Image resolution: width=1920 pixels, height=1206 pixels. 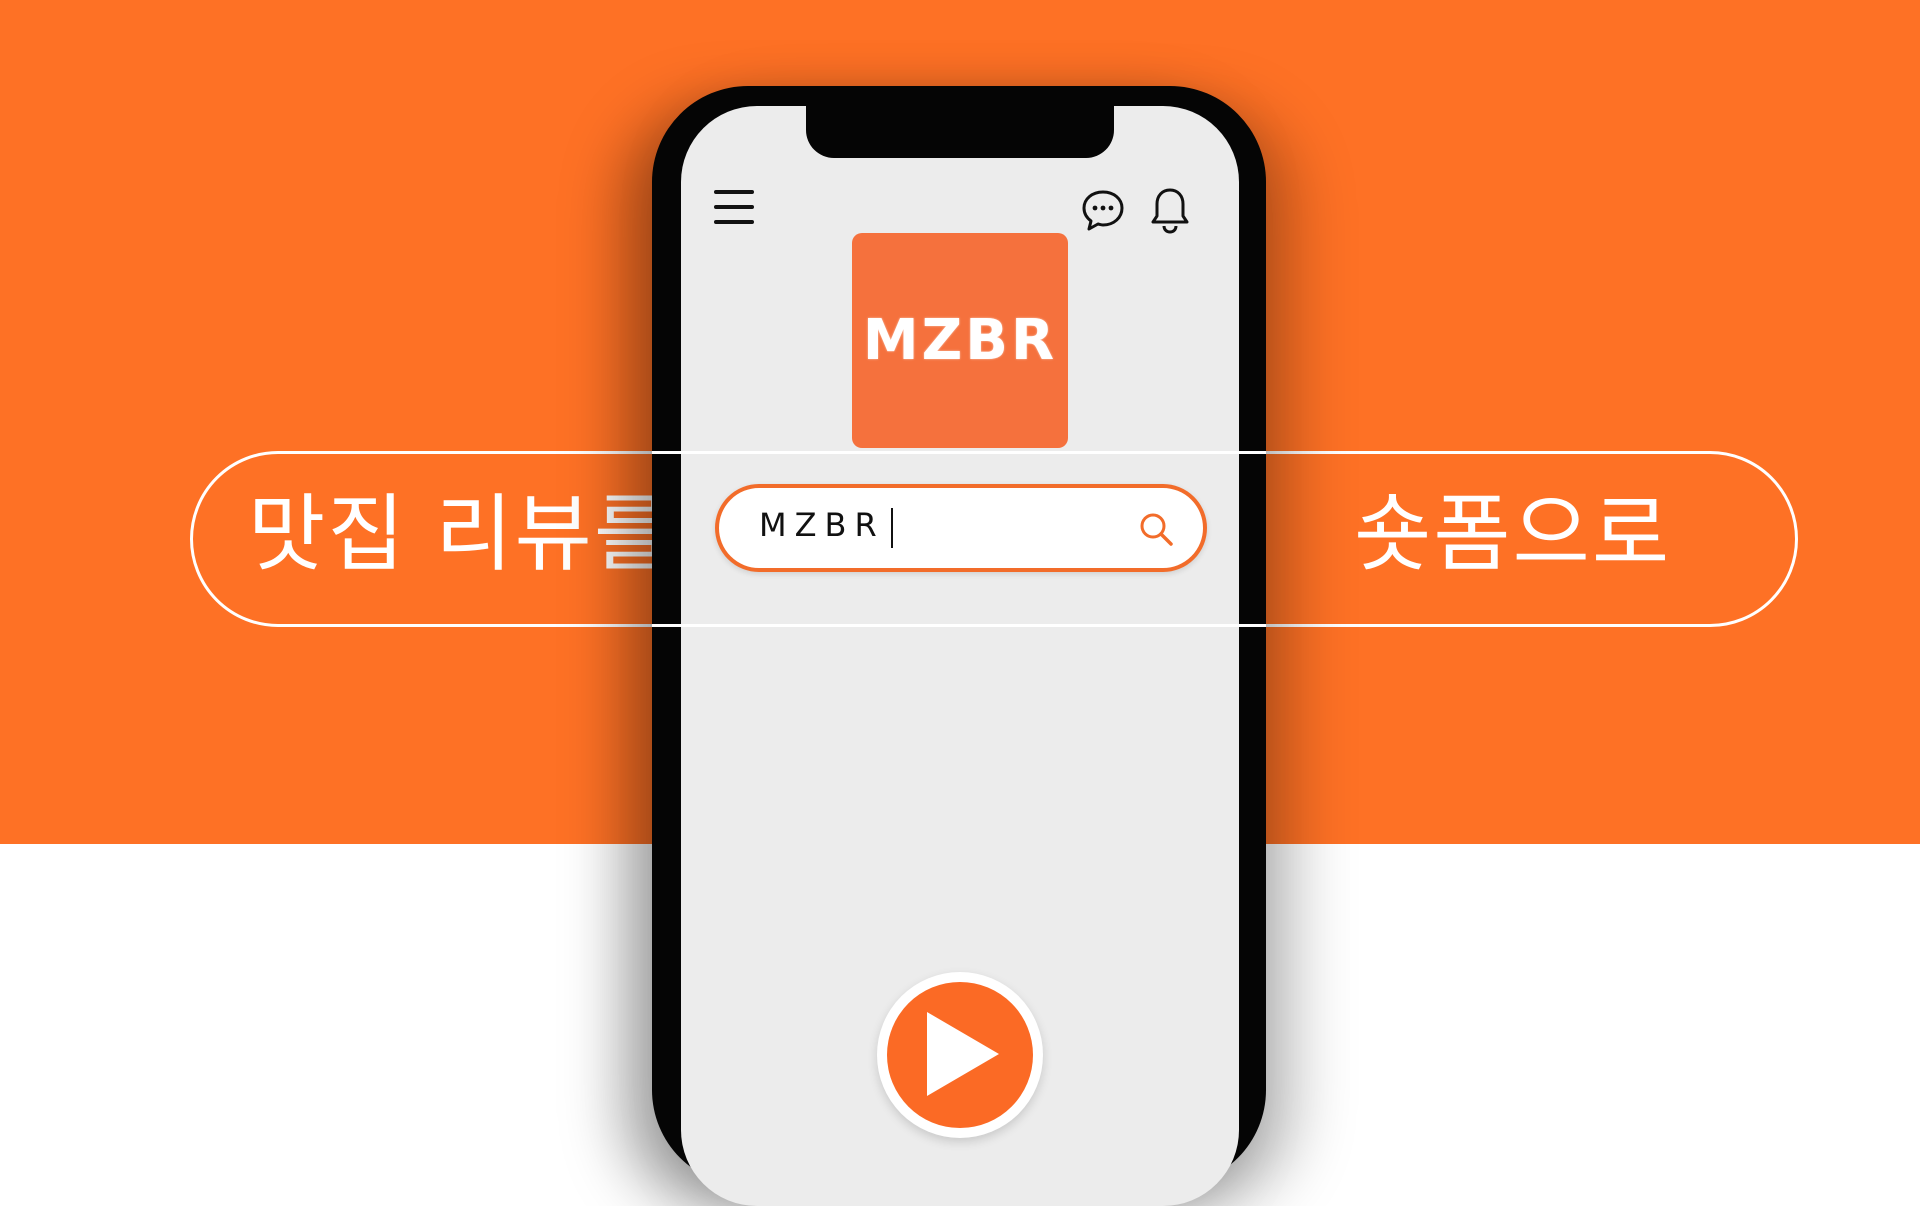 What do you see at coordinates (959, 452) in the screenshot?
I see `banner-line-top` at bounding box center [959, 452].